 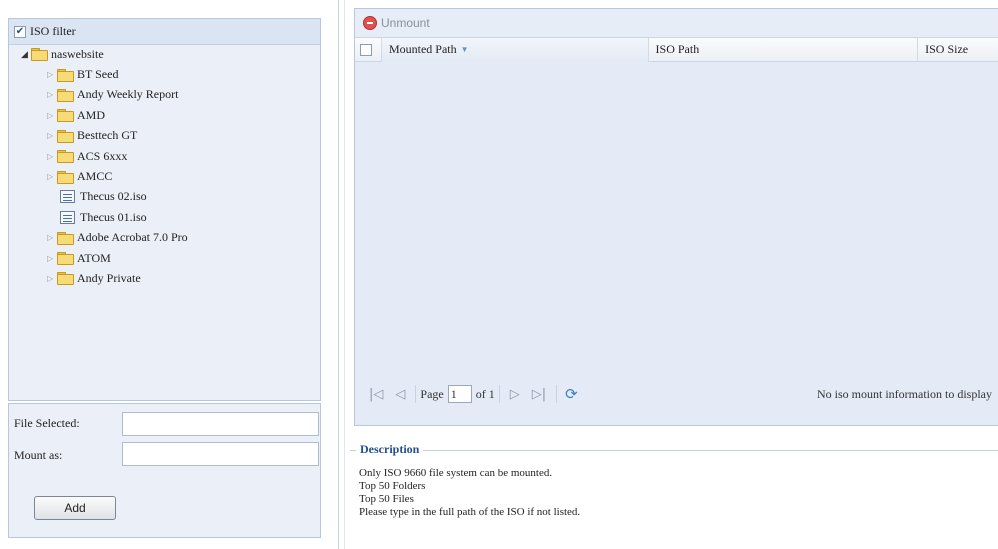 I want to click on tree-folder-node: ▷ Andy Weekly Report, so click(x=164, y=95).